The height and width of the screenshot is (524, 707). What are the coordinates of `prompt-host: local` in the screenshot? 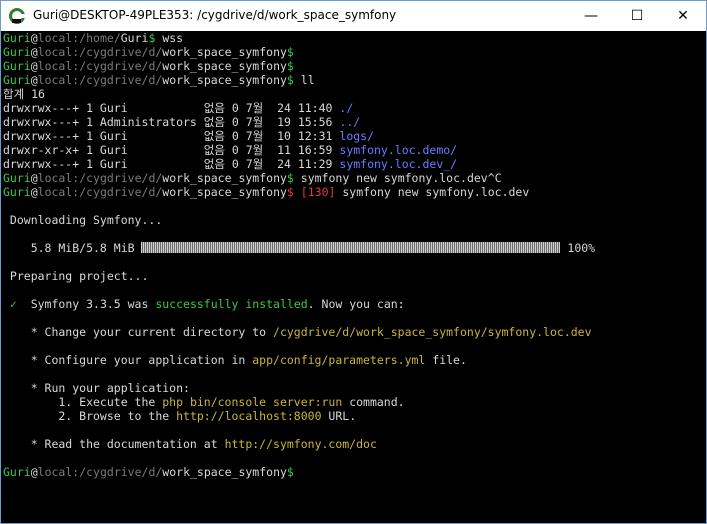 It's located at (55, 38).